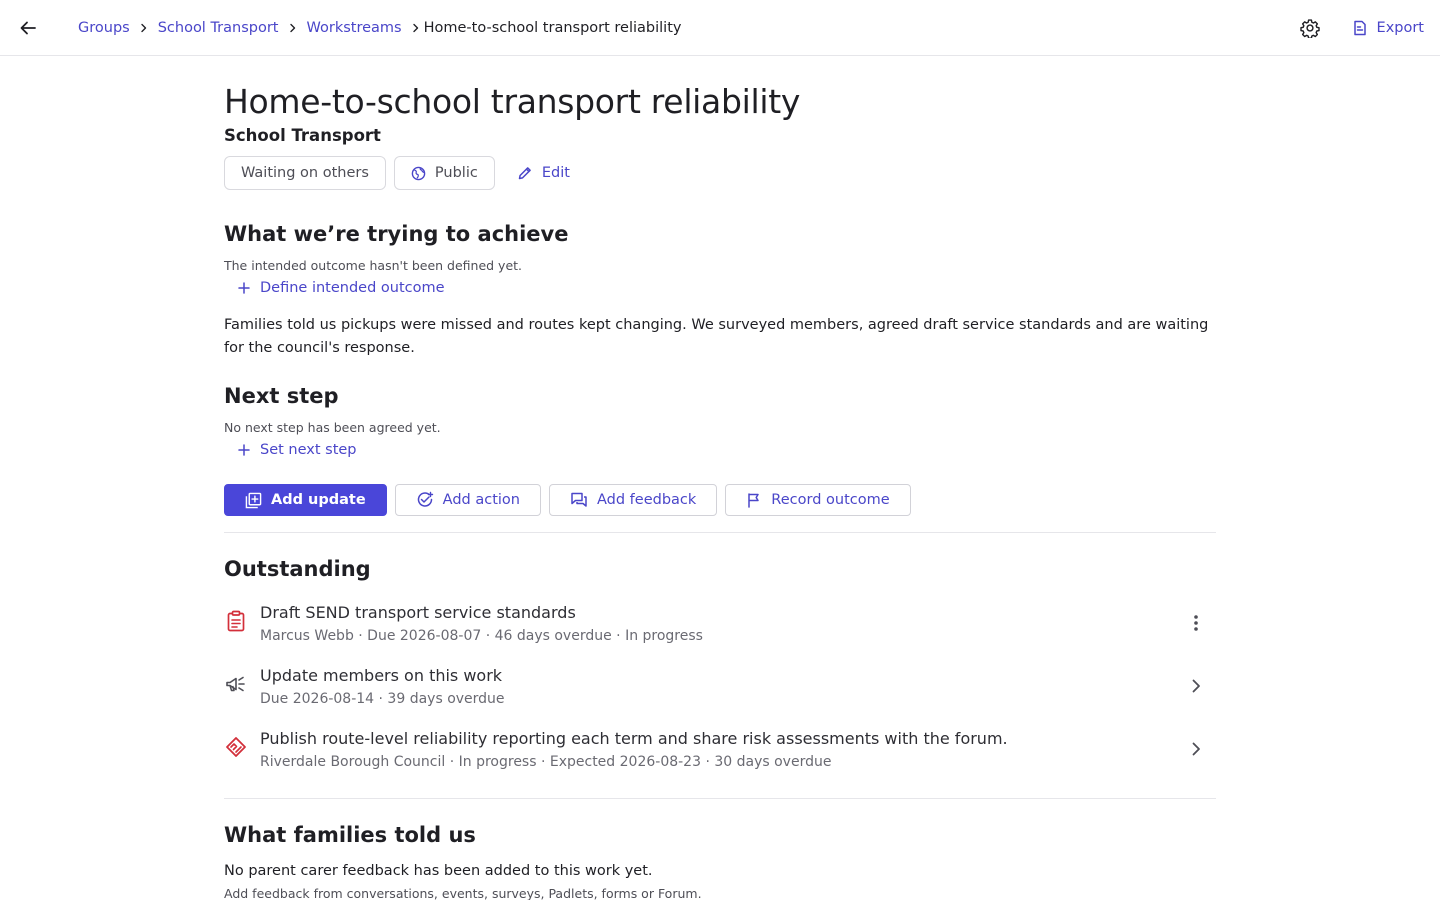  I want to click on add-action-button: Add action, so click(467, 500).